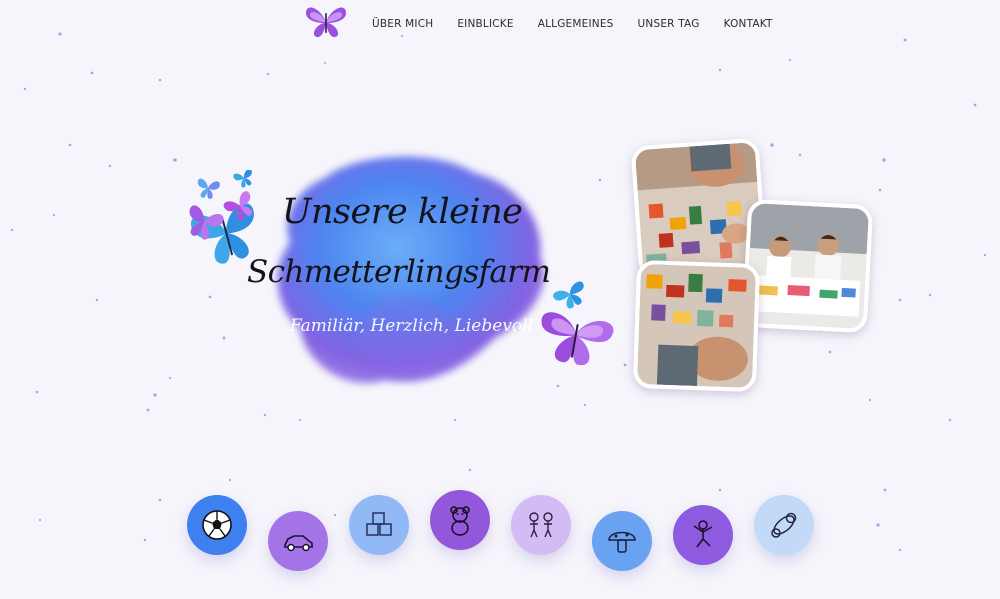 The image size is (1000, 599). What do you see at coordinates (326, 22) in the screenshot?
I see `butterfly-logo-icon` at bounding box center [326, 22].